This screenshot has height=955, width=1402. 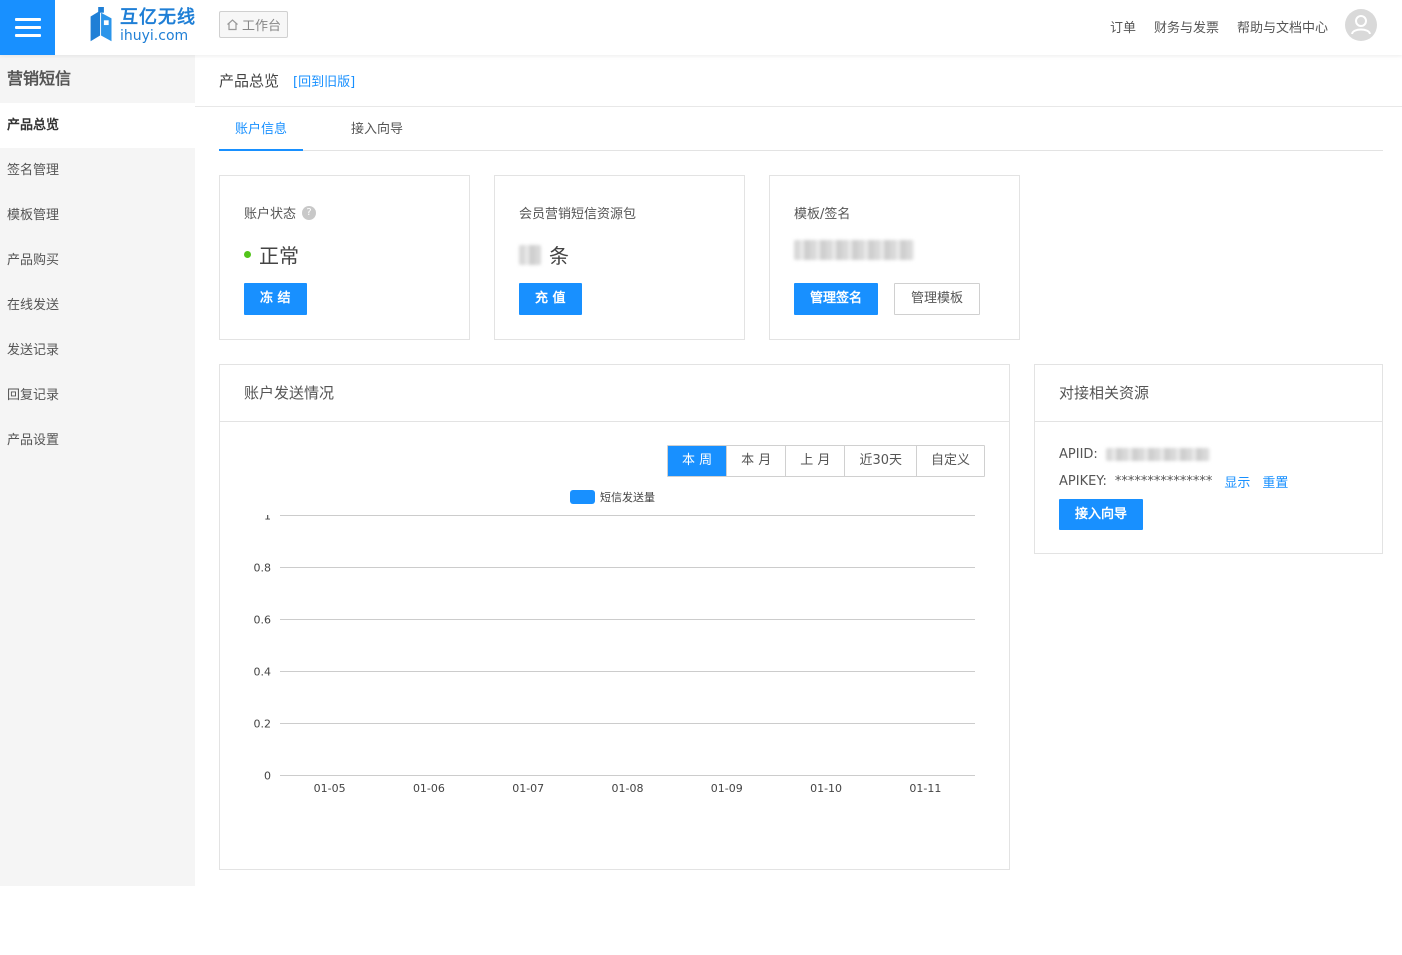 What do you see at coordinates (97, 125) in the screenshot?
I see `sidebar-item-overview: 产品总览` at bounding box center [97, 125].